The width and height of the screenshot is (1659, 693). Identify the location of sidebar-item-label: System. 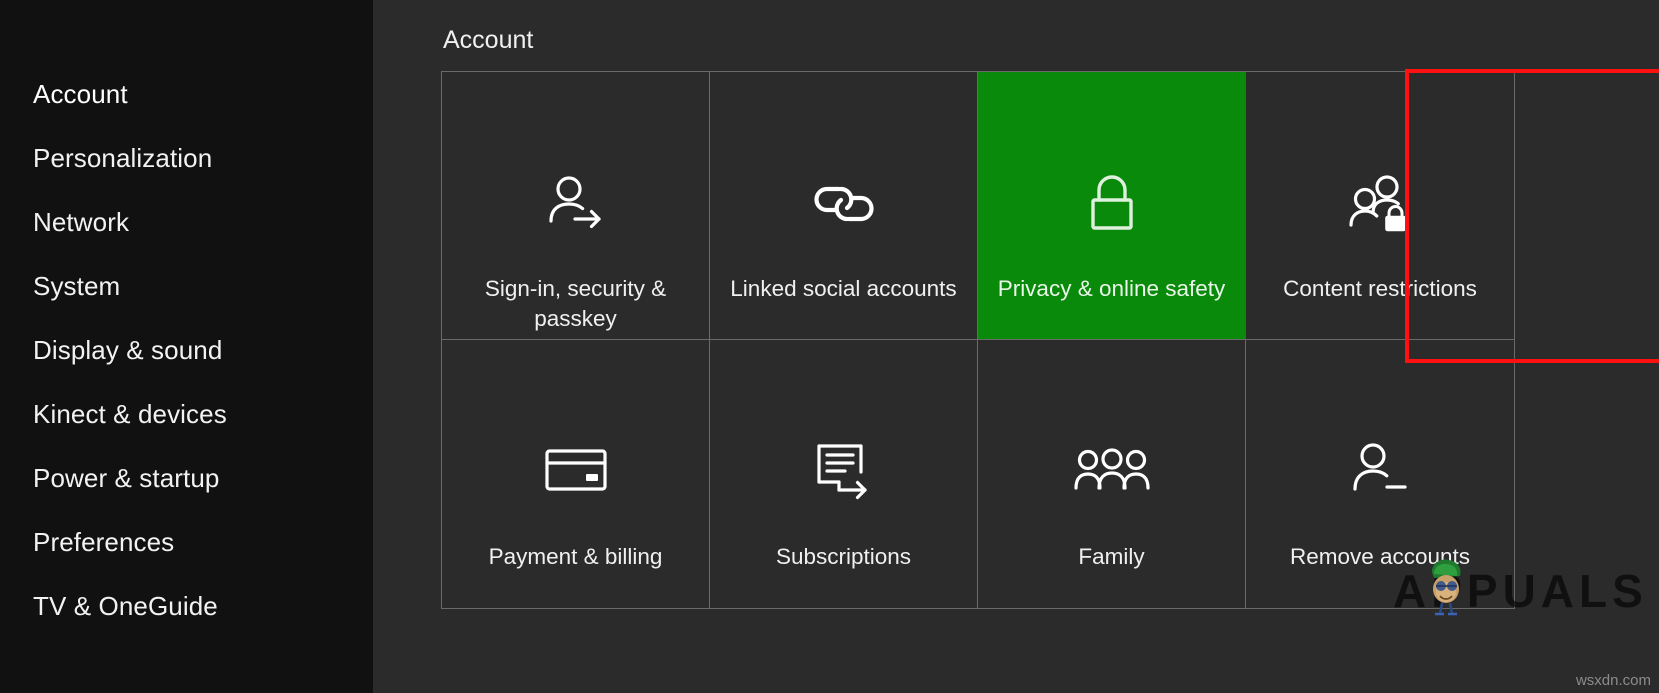
(77, 285).